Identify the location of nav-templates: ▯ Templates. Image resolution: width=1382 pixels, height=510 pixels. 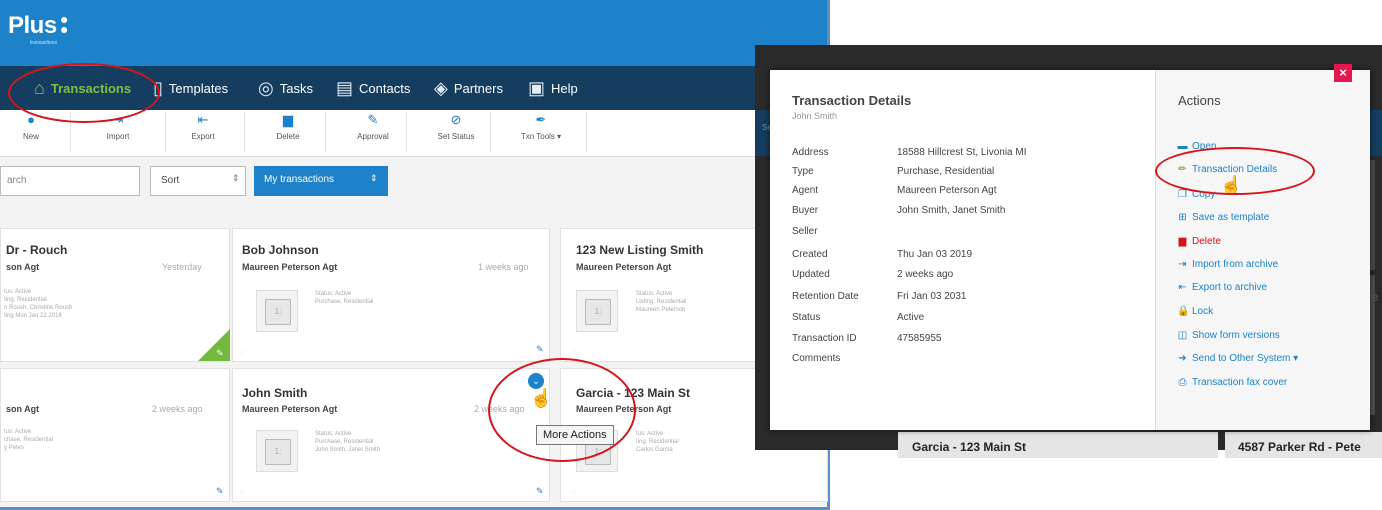
(190, 88).